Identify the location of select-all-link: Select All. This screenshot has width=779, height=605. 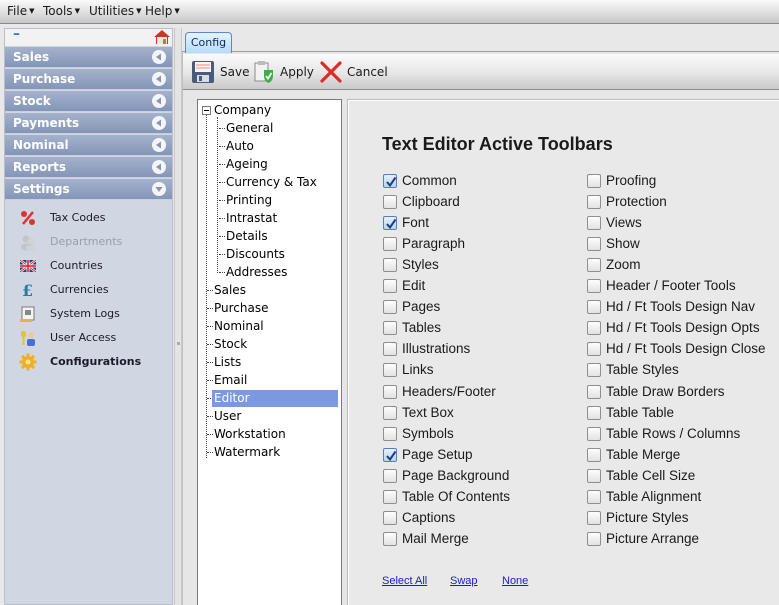
(404, 581).